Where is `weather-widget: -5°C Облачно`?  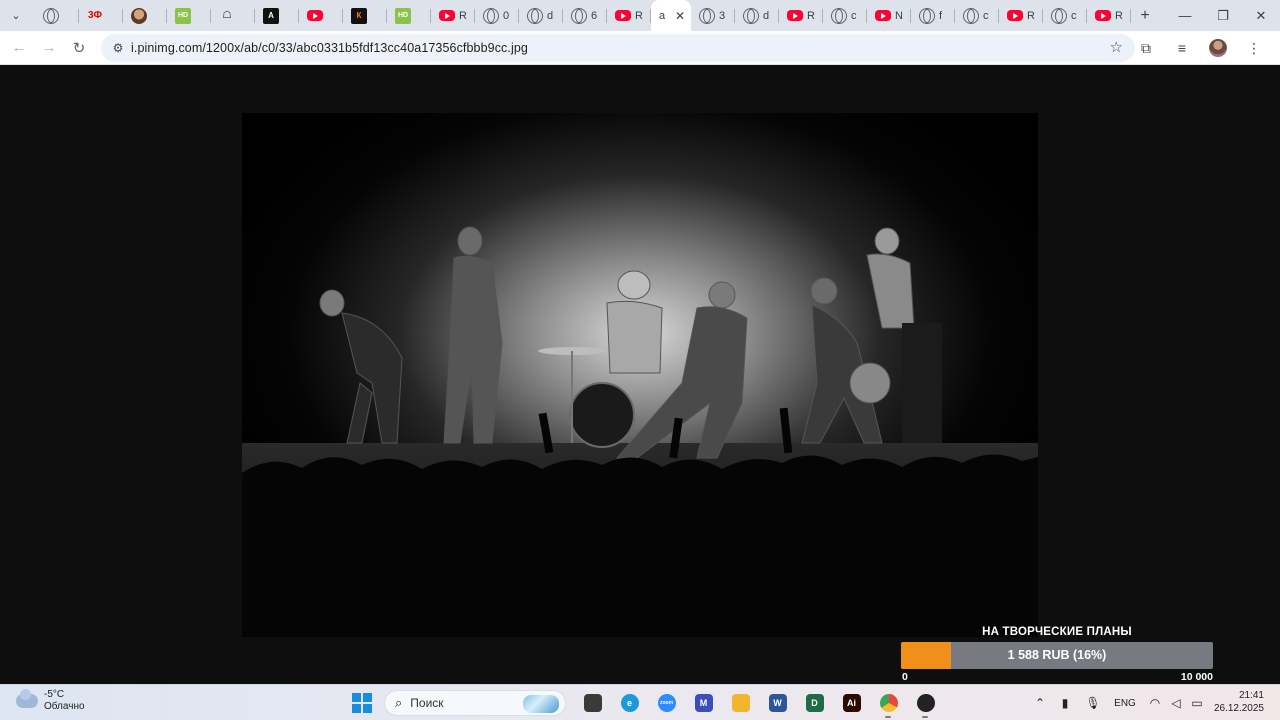
weather-widget: -5°C Облачно is located at coordinates (50, 701).